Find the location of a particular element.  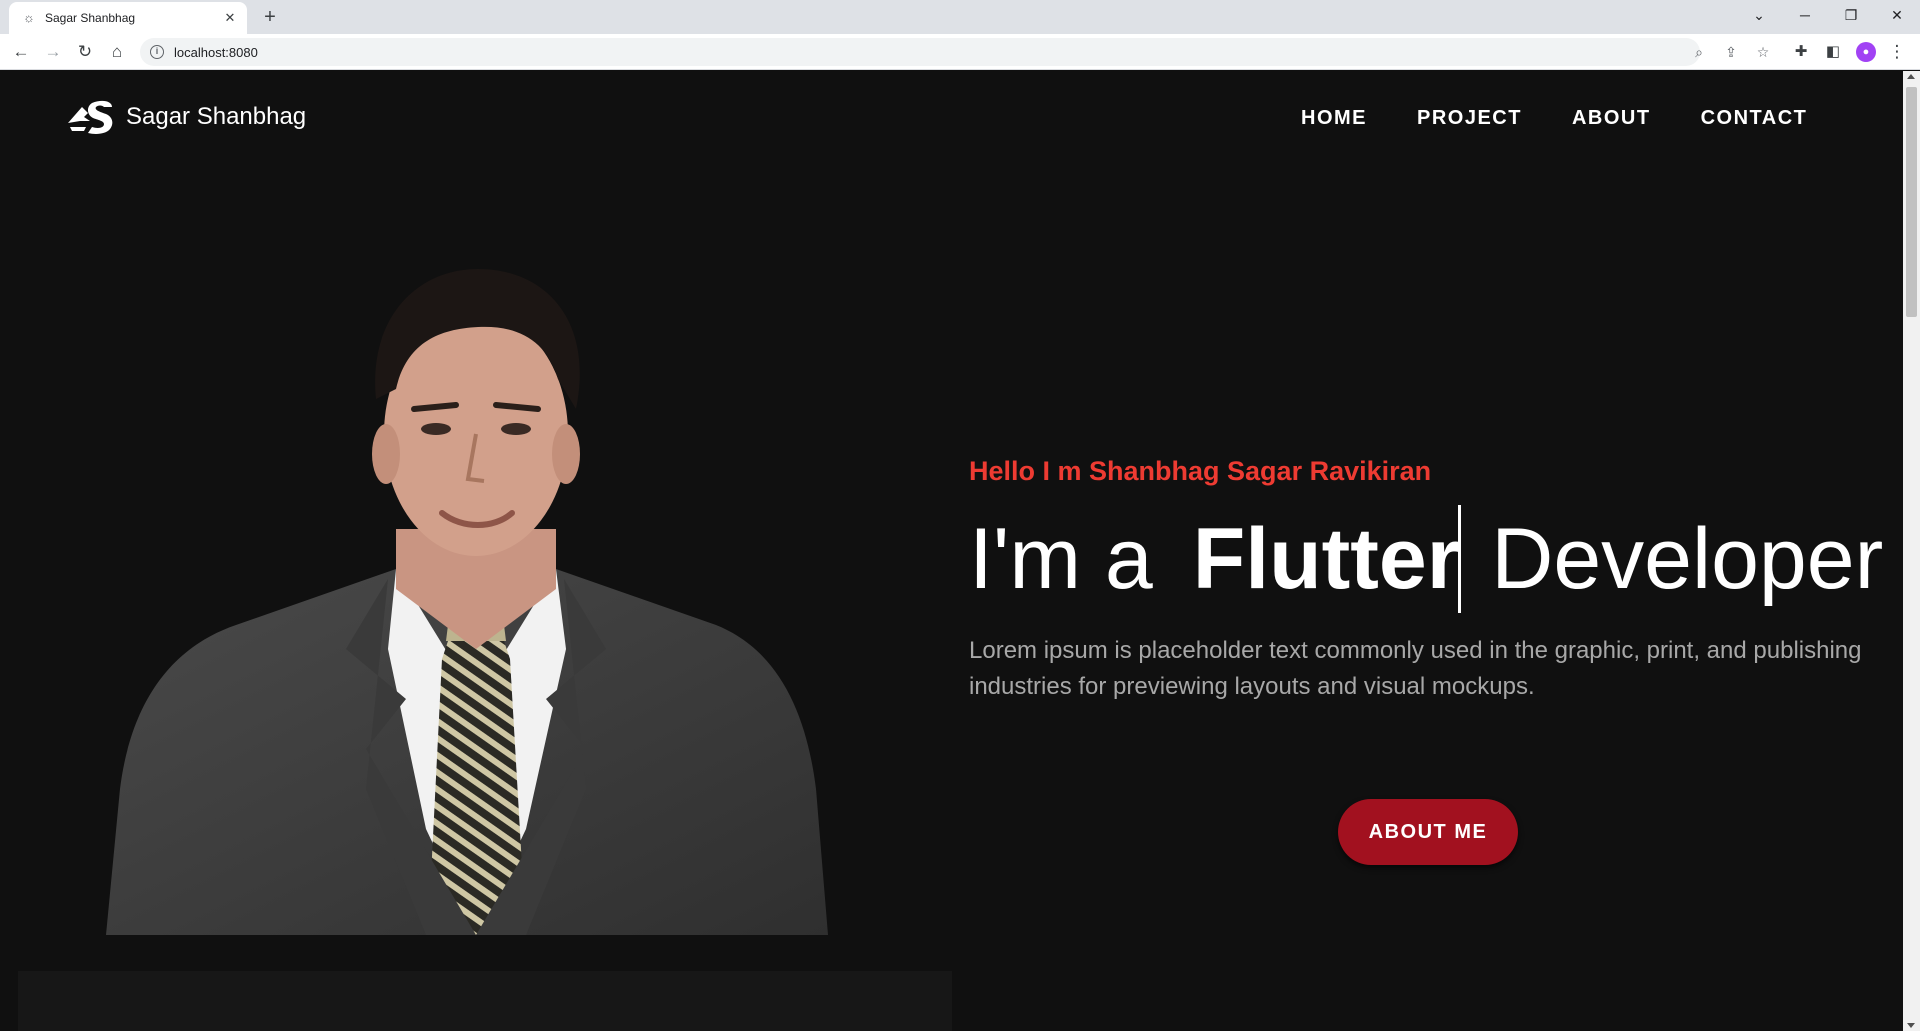

tab-search-icon: ⌄ is located at coordinates (1759, 15).